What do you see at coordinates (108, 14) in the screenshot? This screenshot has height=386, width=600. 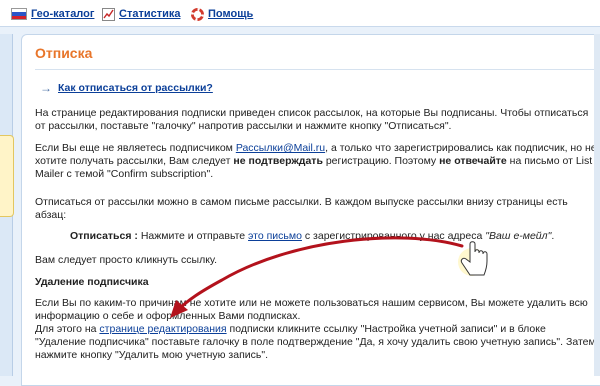 I see `chart-icon` at bounding box center [108, 14].